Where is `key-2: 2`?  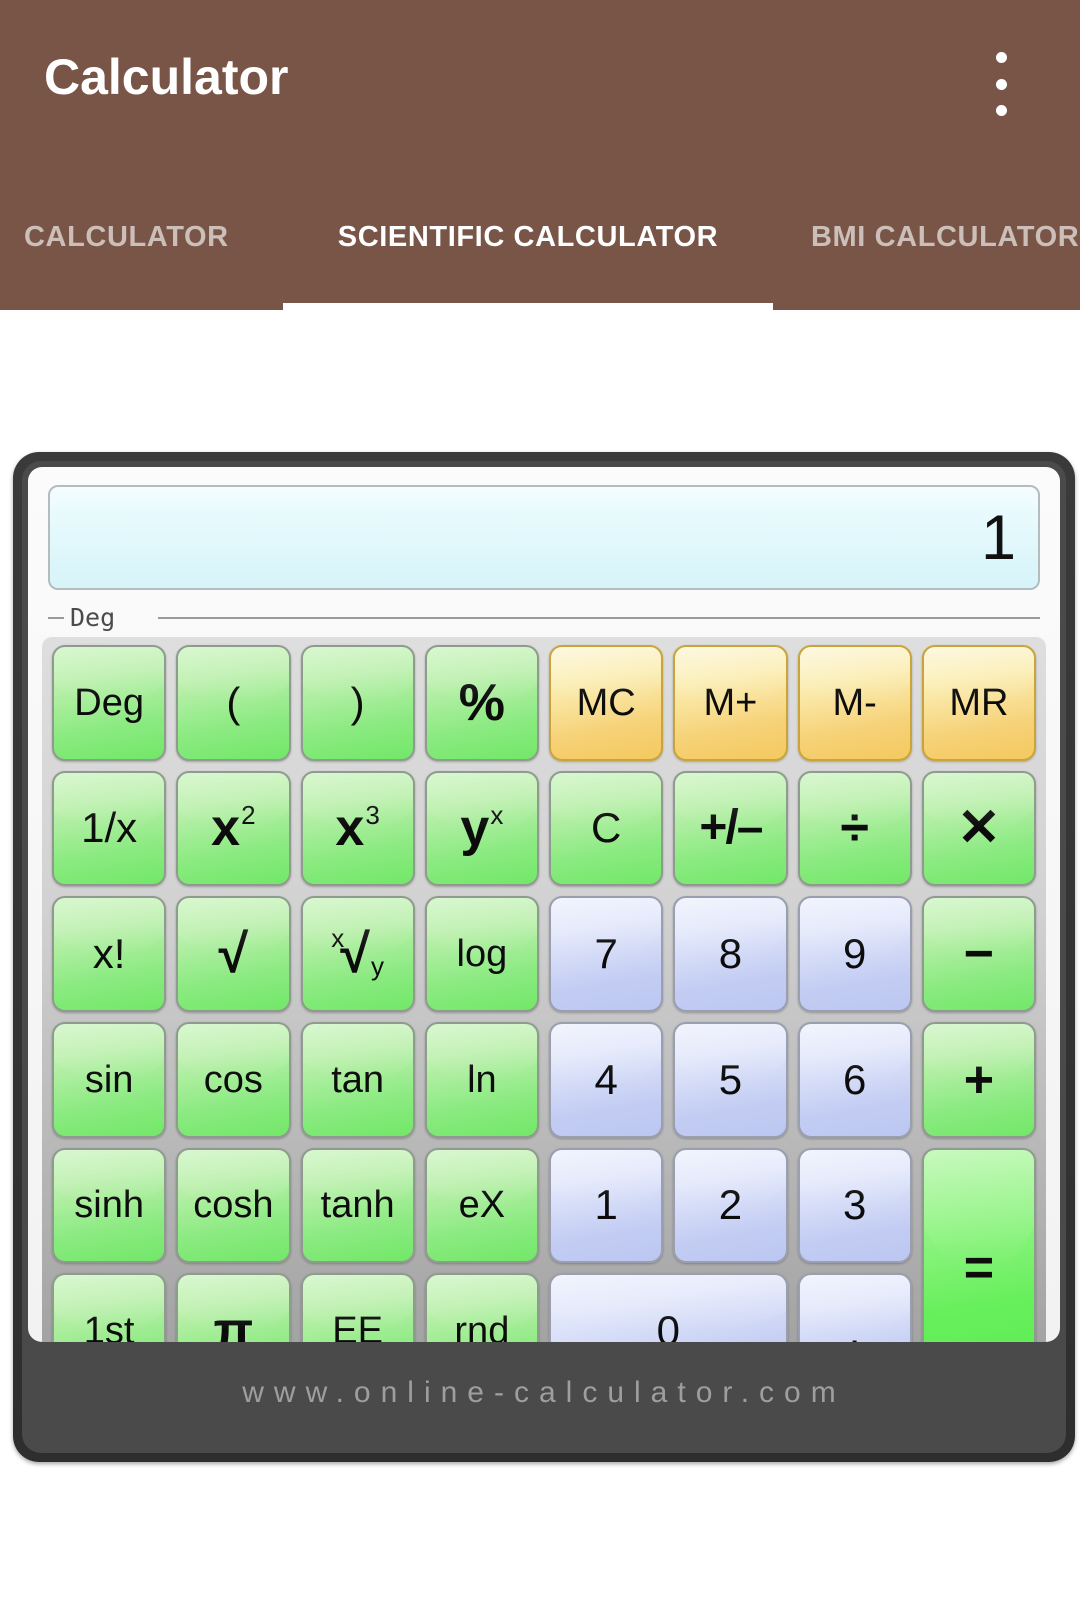 key-2: 2 is located at coordinates (730, 1205).